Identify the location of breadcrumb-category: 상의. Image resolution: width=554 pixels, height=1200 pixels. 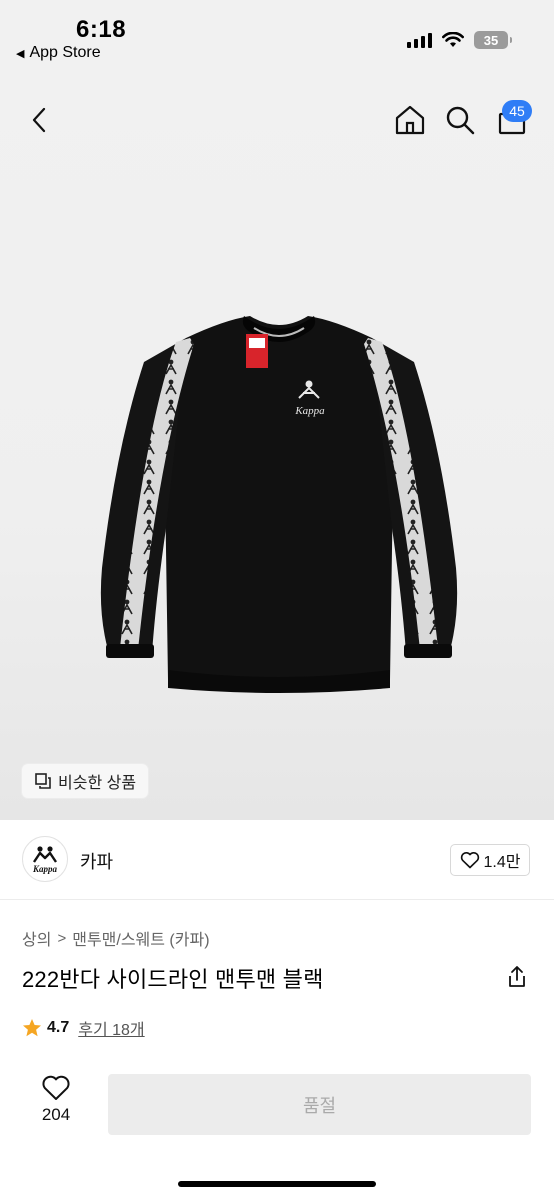
(36, 938).